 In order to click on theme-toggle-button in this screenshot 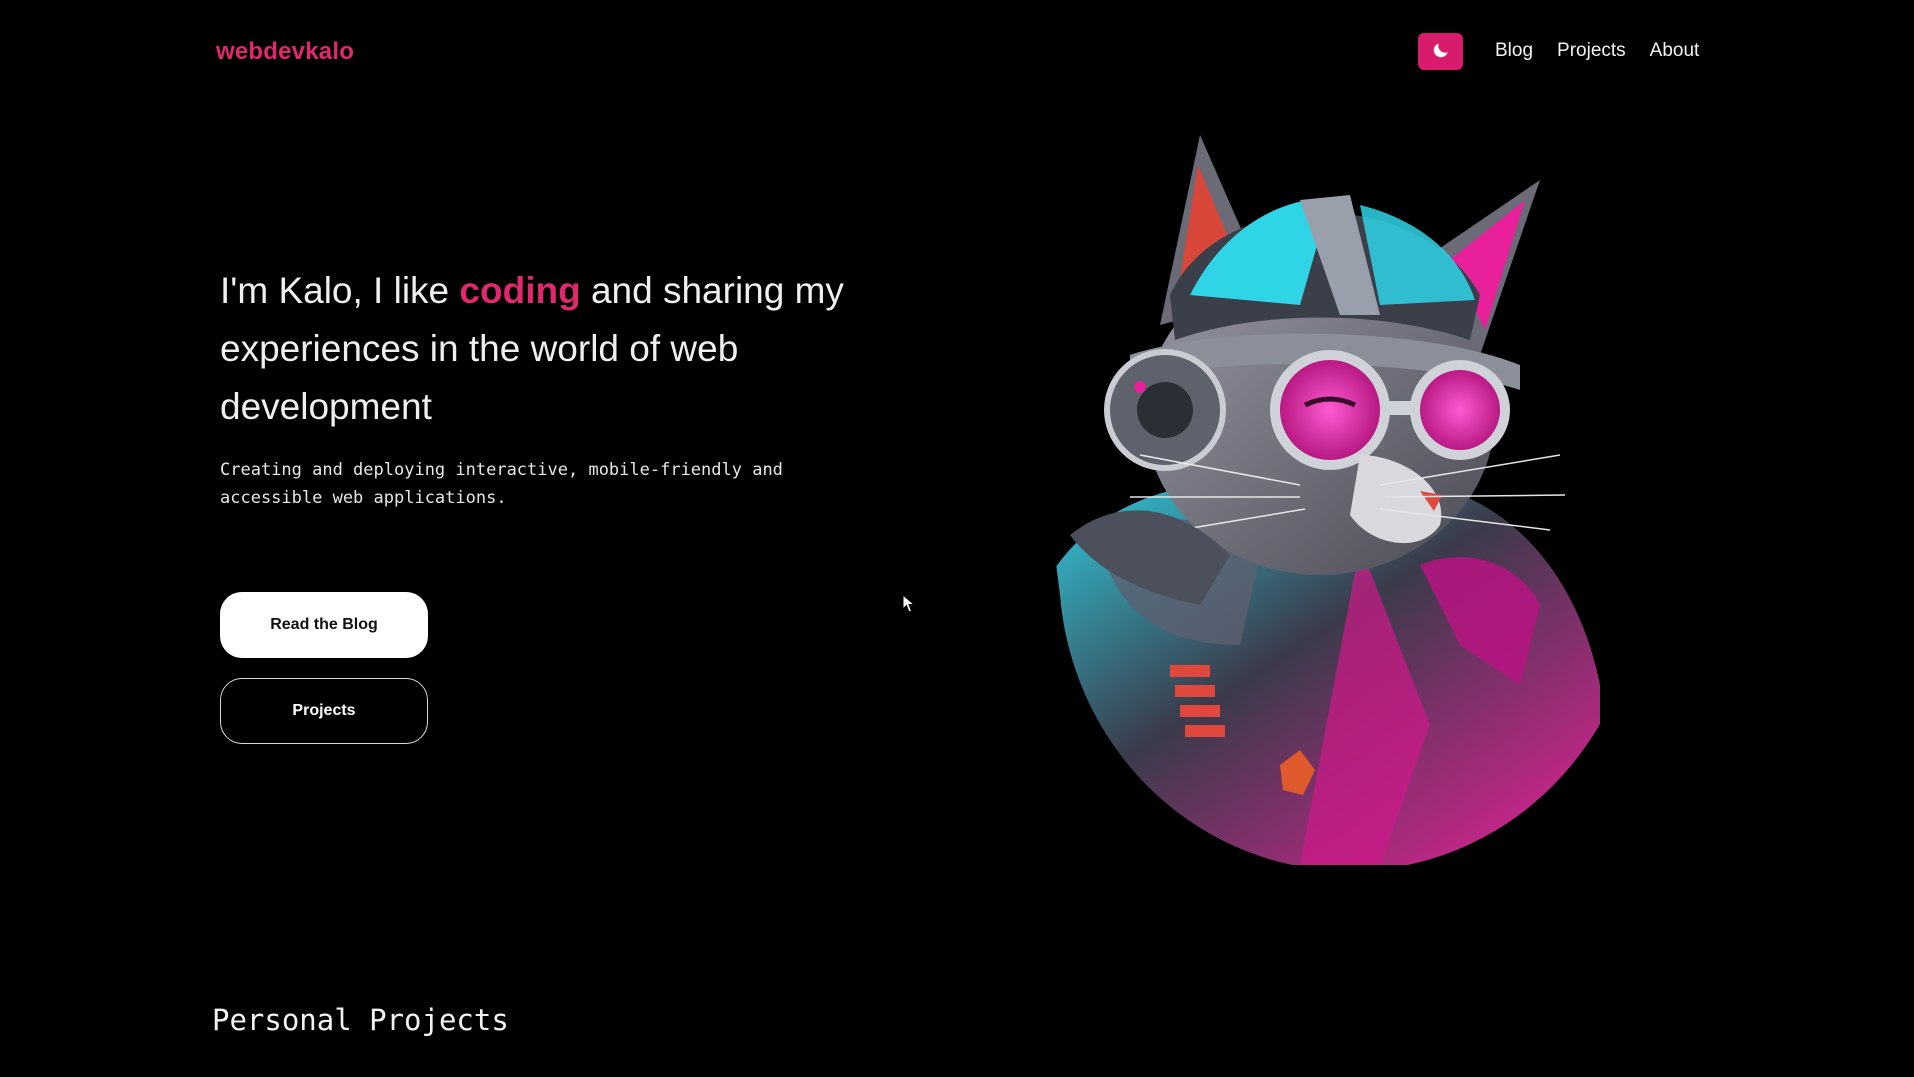, I will do `click(1440, 51)`.